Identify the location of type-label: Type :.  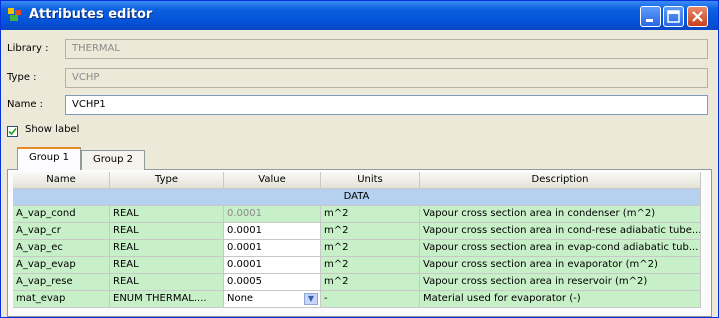
(22, 77).